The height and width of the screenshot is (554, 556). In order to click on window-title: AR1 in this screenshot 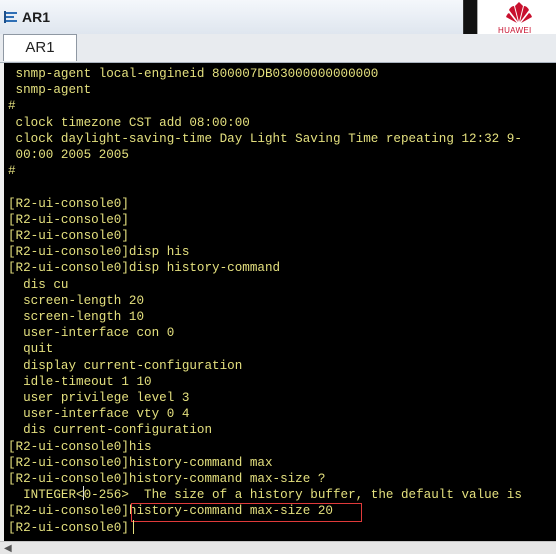, I will do `click(36, 17)`.